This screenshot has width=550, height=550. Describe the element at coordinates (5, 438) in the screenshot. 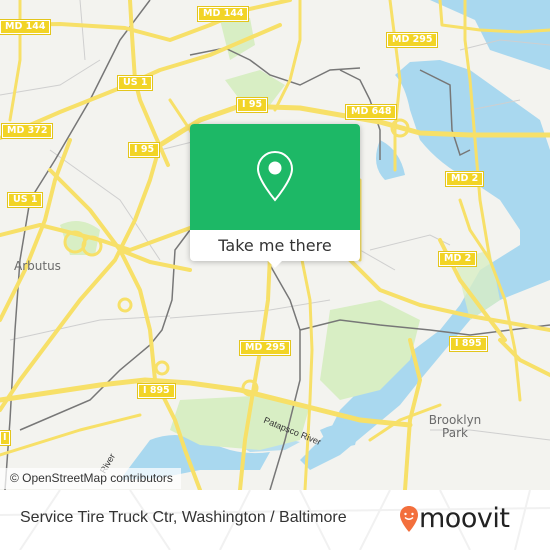

I see `highway-shield: I` at that location.